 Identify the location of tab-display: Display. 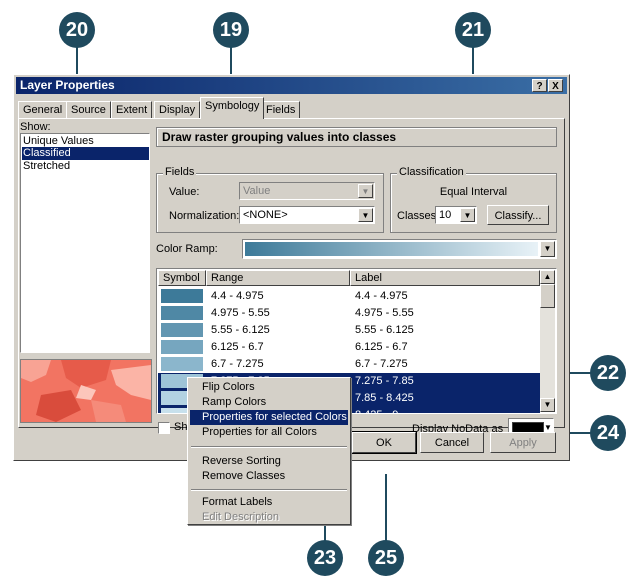
(177, 109).